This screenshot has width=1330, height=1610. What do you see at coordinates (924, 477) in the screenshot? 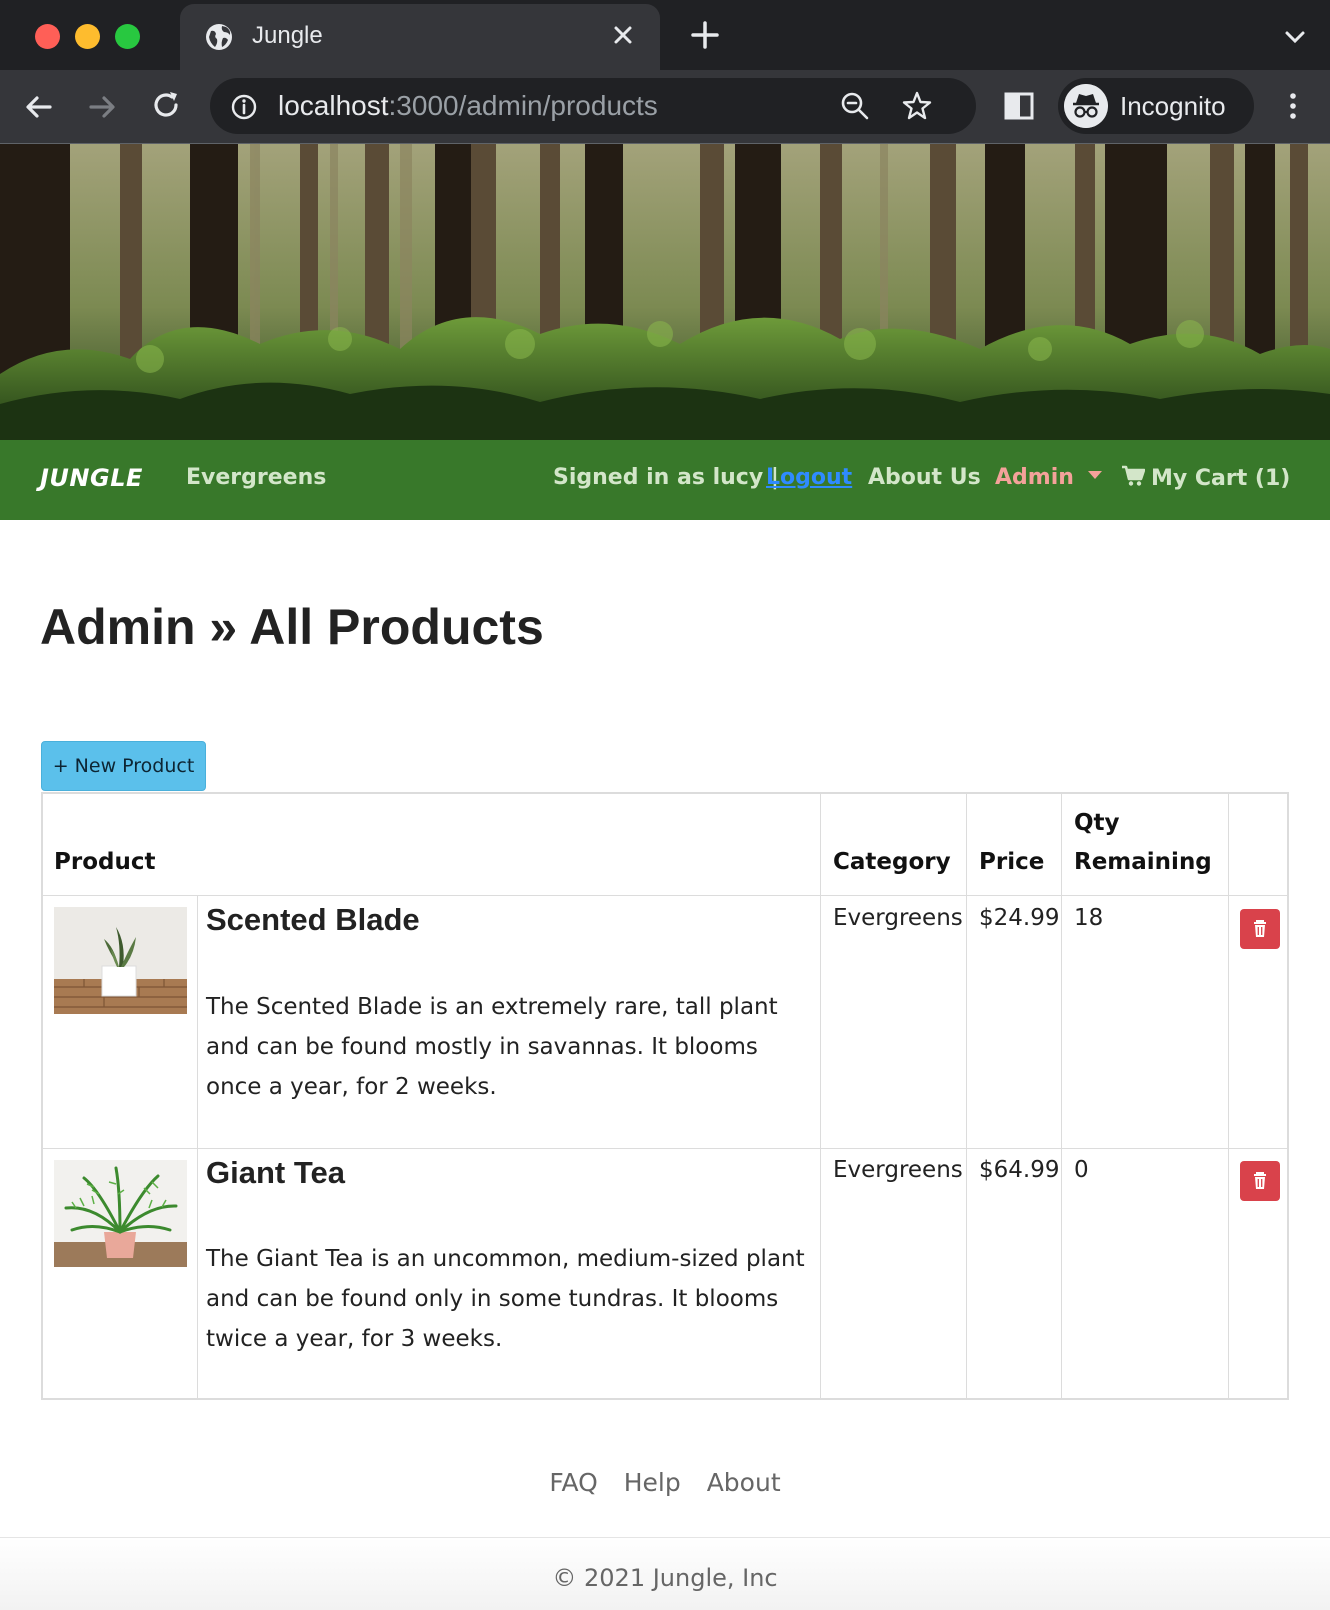
I see `nav-about-us: About Us` at bounding box center [924, 477].